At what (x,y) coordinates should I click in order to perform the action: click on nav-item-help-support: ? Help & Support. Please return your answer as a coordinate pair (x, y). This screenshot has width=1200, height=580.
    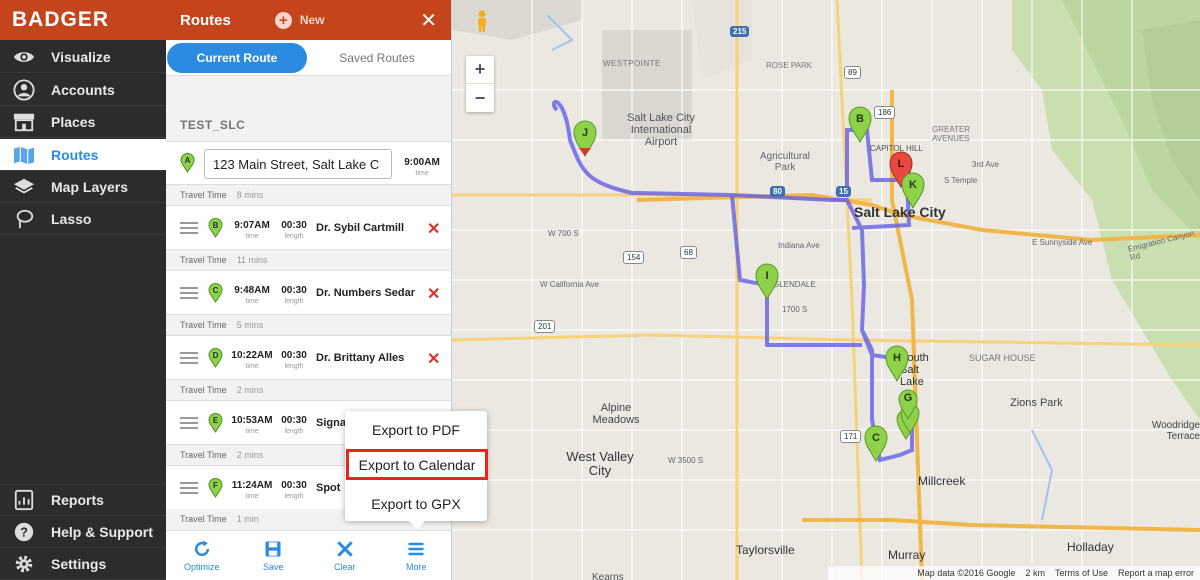
    Looking at the image, I should click on (83, 532).